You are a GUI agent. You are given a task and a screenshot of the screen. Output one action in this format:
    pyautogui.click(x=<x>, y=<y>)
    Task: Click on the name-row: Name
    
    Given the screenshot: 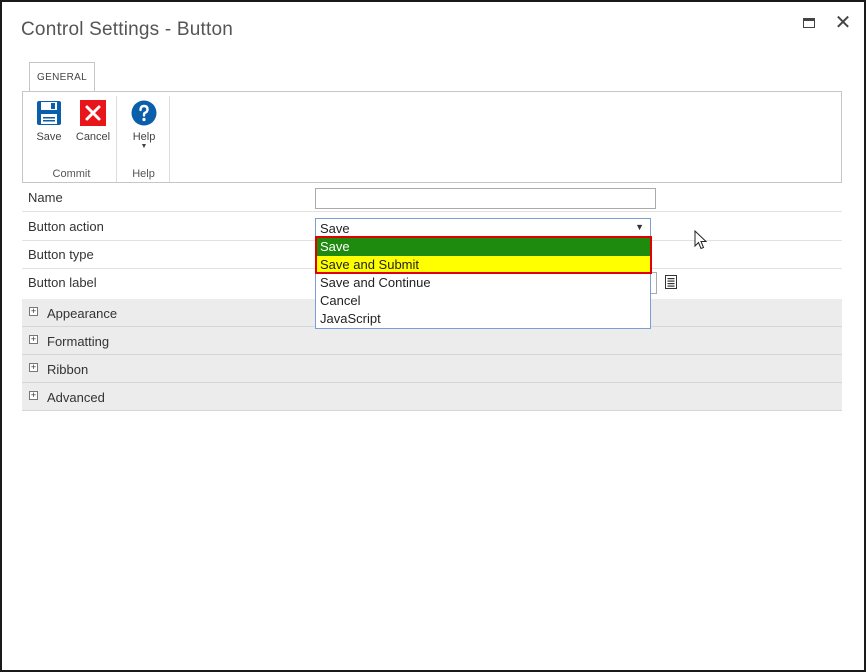 What is the action you would take?
    pyautogui.click(x=432, y=198)
    